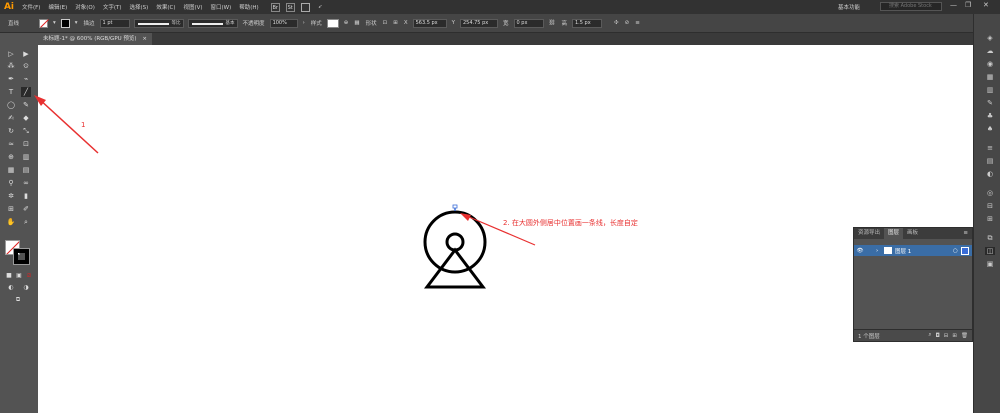 The height and width of the screenshot is (413, 1000). I want to click on align-panel-icon: ⊟, so click(990, 206).